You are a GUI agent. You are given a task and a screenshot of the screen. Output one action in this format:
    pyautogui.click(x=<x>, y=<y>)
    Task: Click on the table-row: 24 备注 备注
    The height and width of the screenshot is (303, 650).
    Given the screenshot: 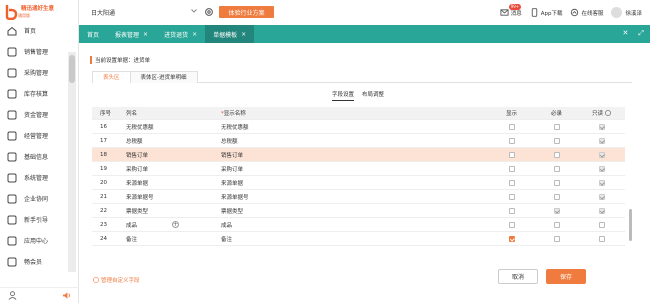 What is the action you would take?
    pyautogui.click(x=358, y=239)
    